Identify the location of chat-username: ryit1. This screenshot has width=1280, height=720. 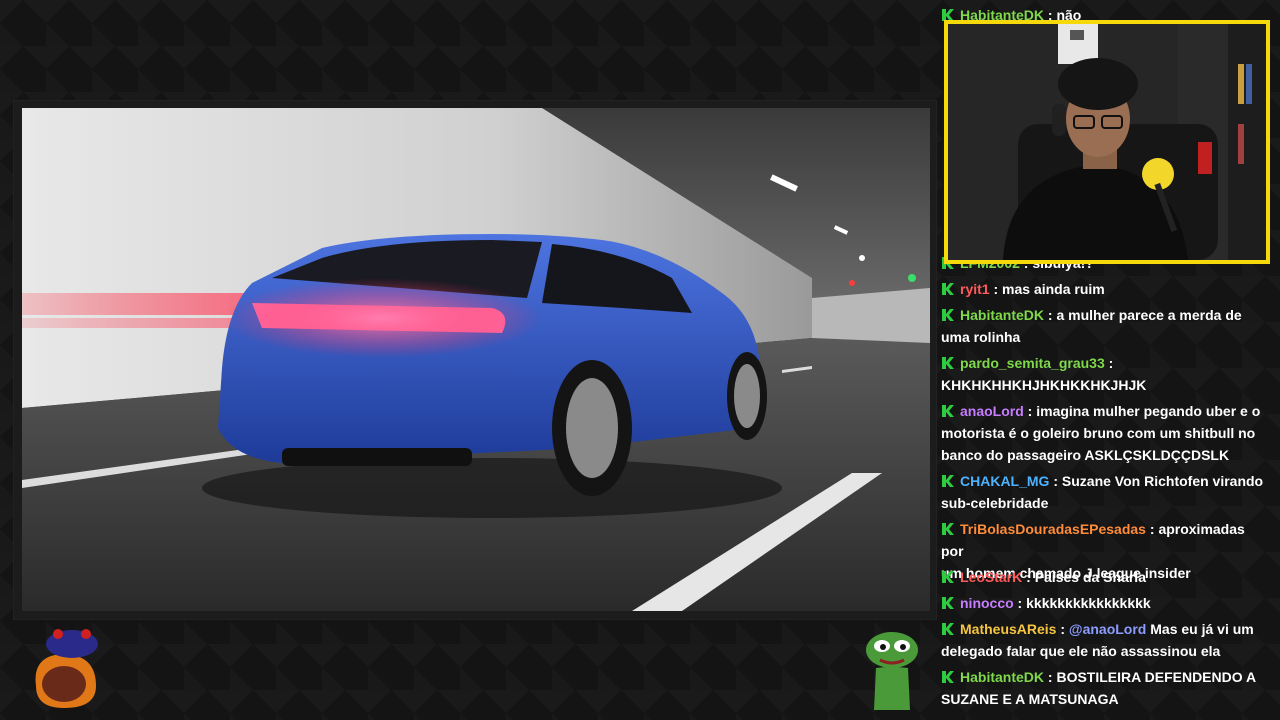
(975, 289).